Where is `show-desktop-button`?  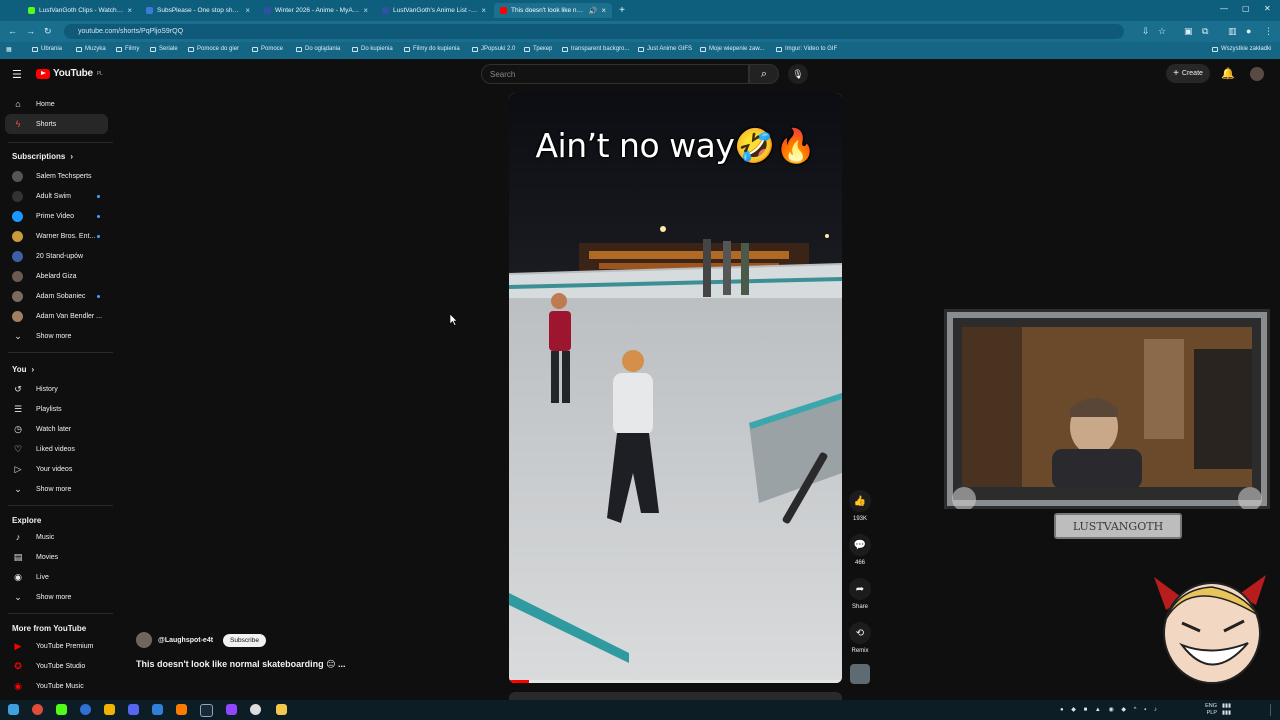
show-desktop-button is located at coordinates (1272, 710).